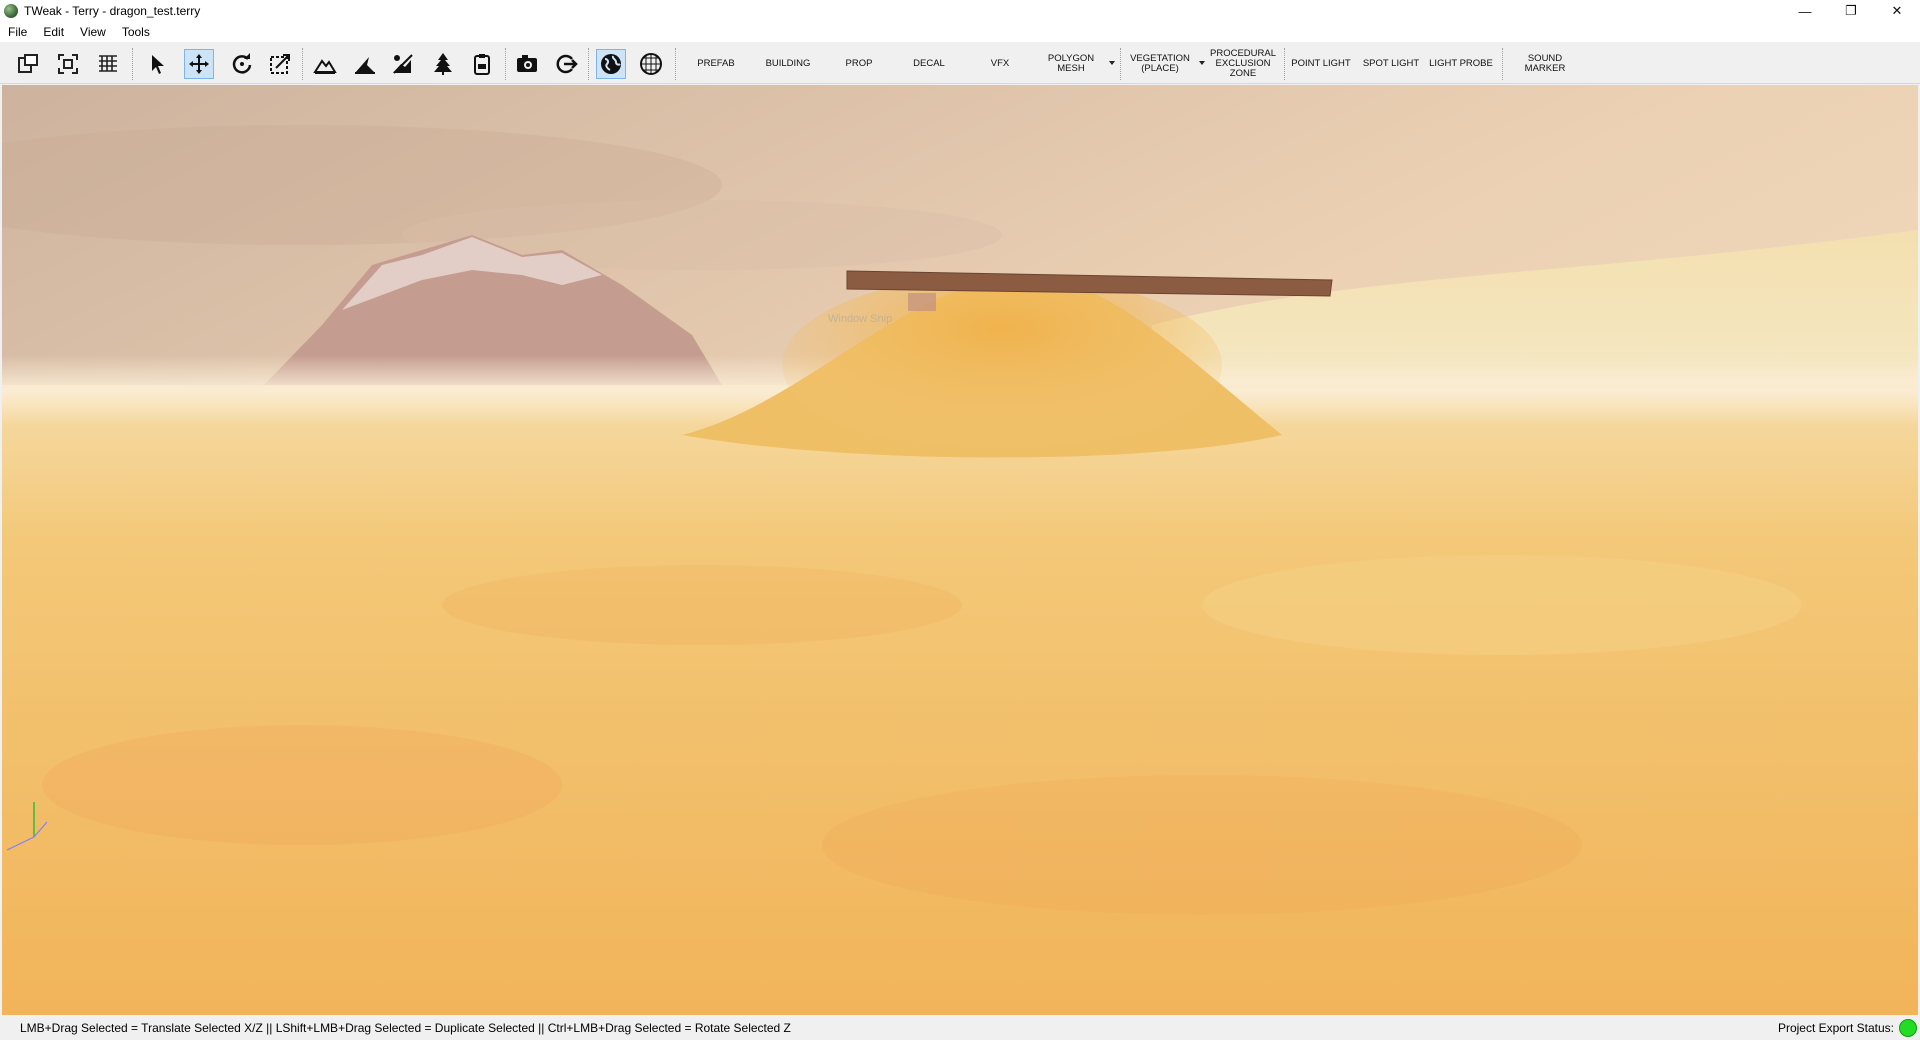 This screenshot has width=1920, height=1040. I want to click on window-controls: — ❐ ✕, so click(1851, 11).